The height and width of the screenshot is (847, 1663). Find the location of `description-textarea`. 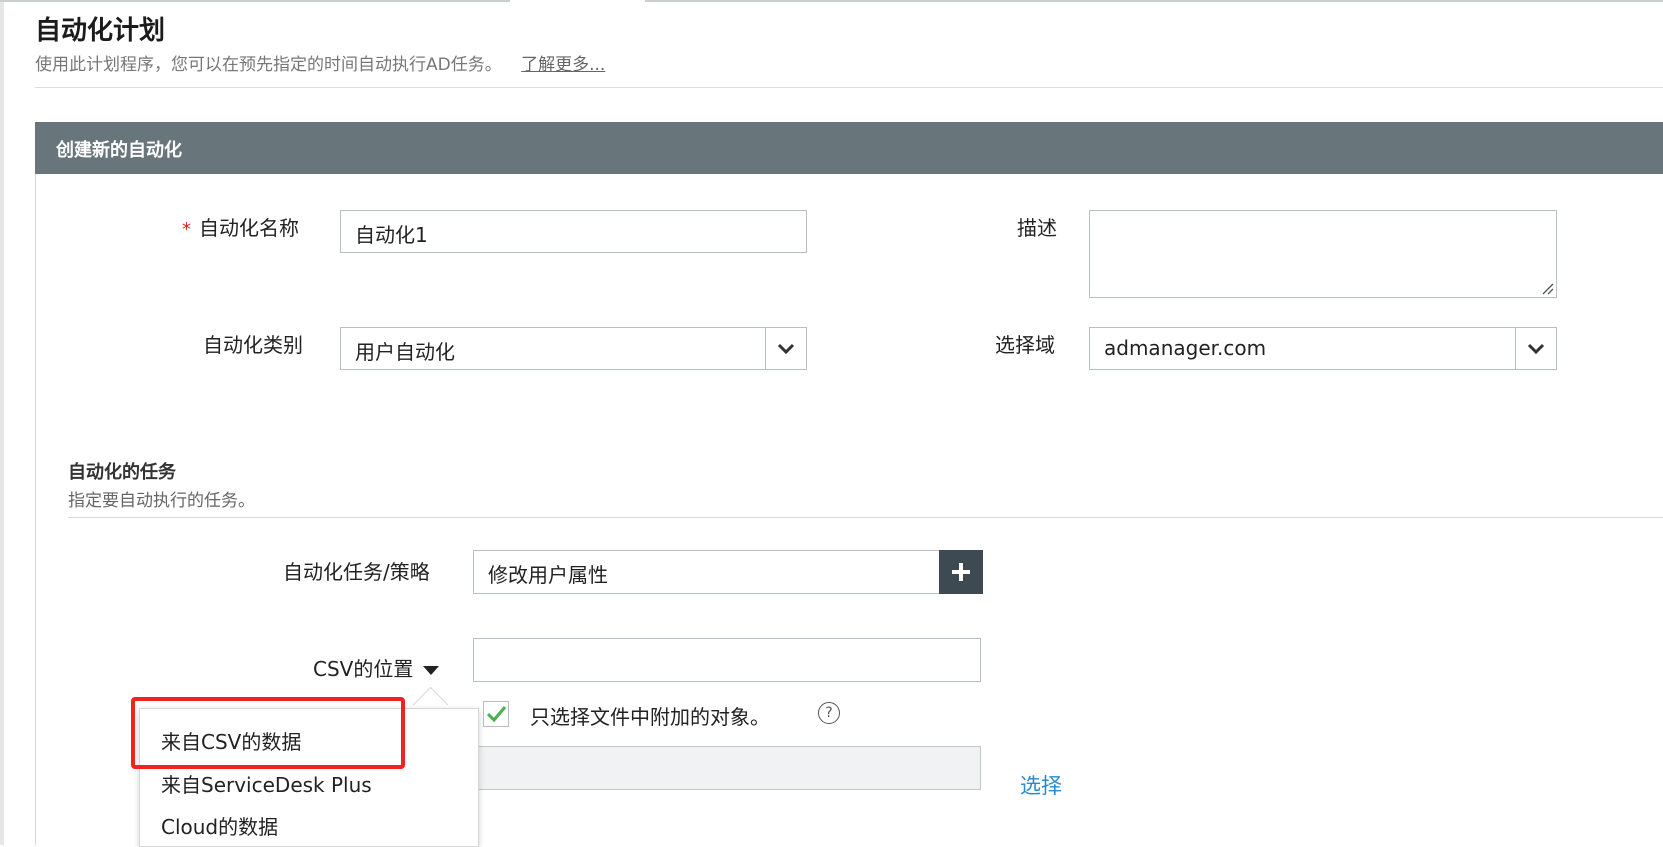

description-textarea is located at coordinates (1323, 254).